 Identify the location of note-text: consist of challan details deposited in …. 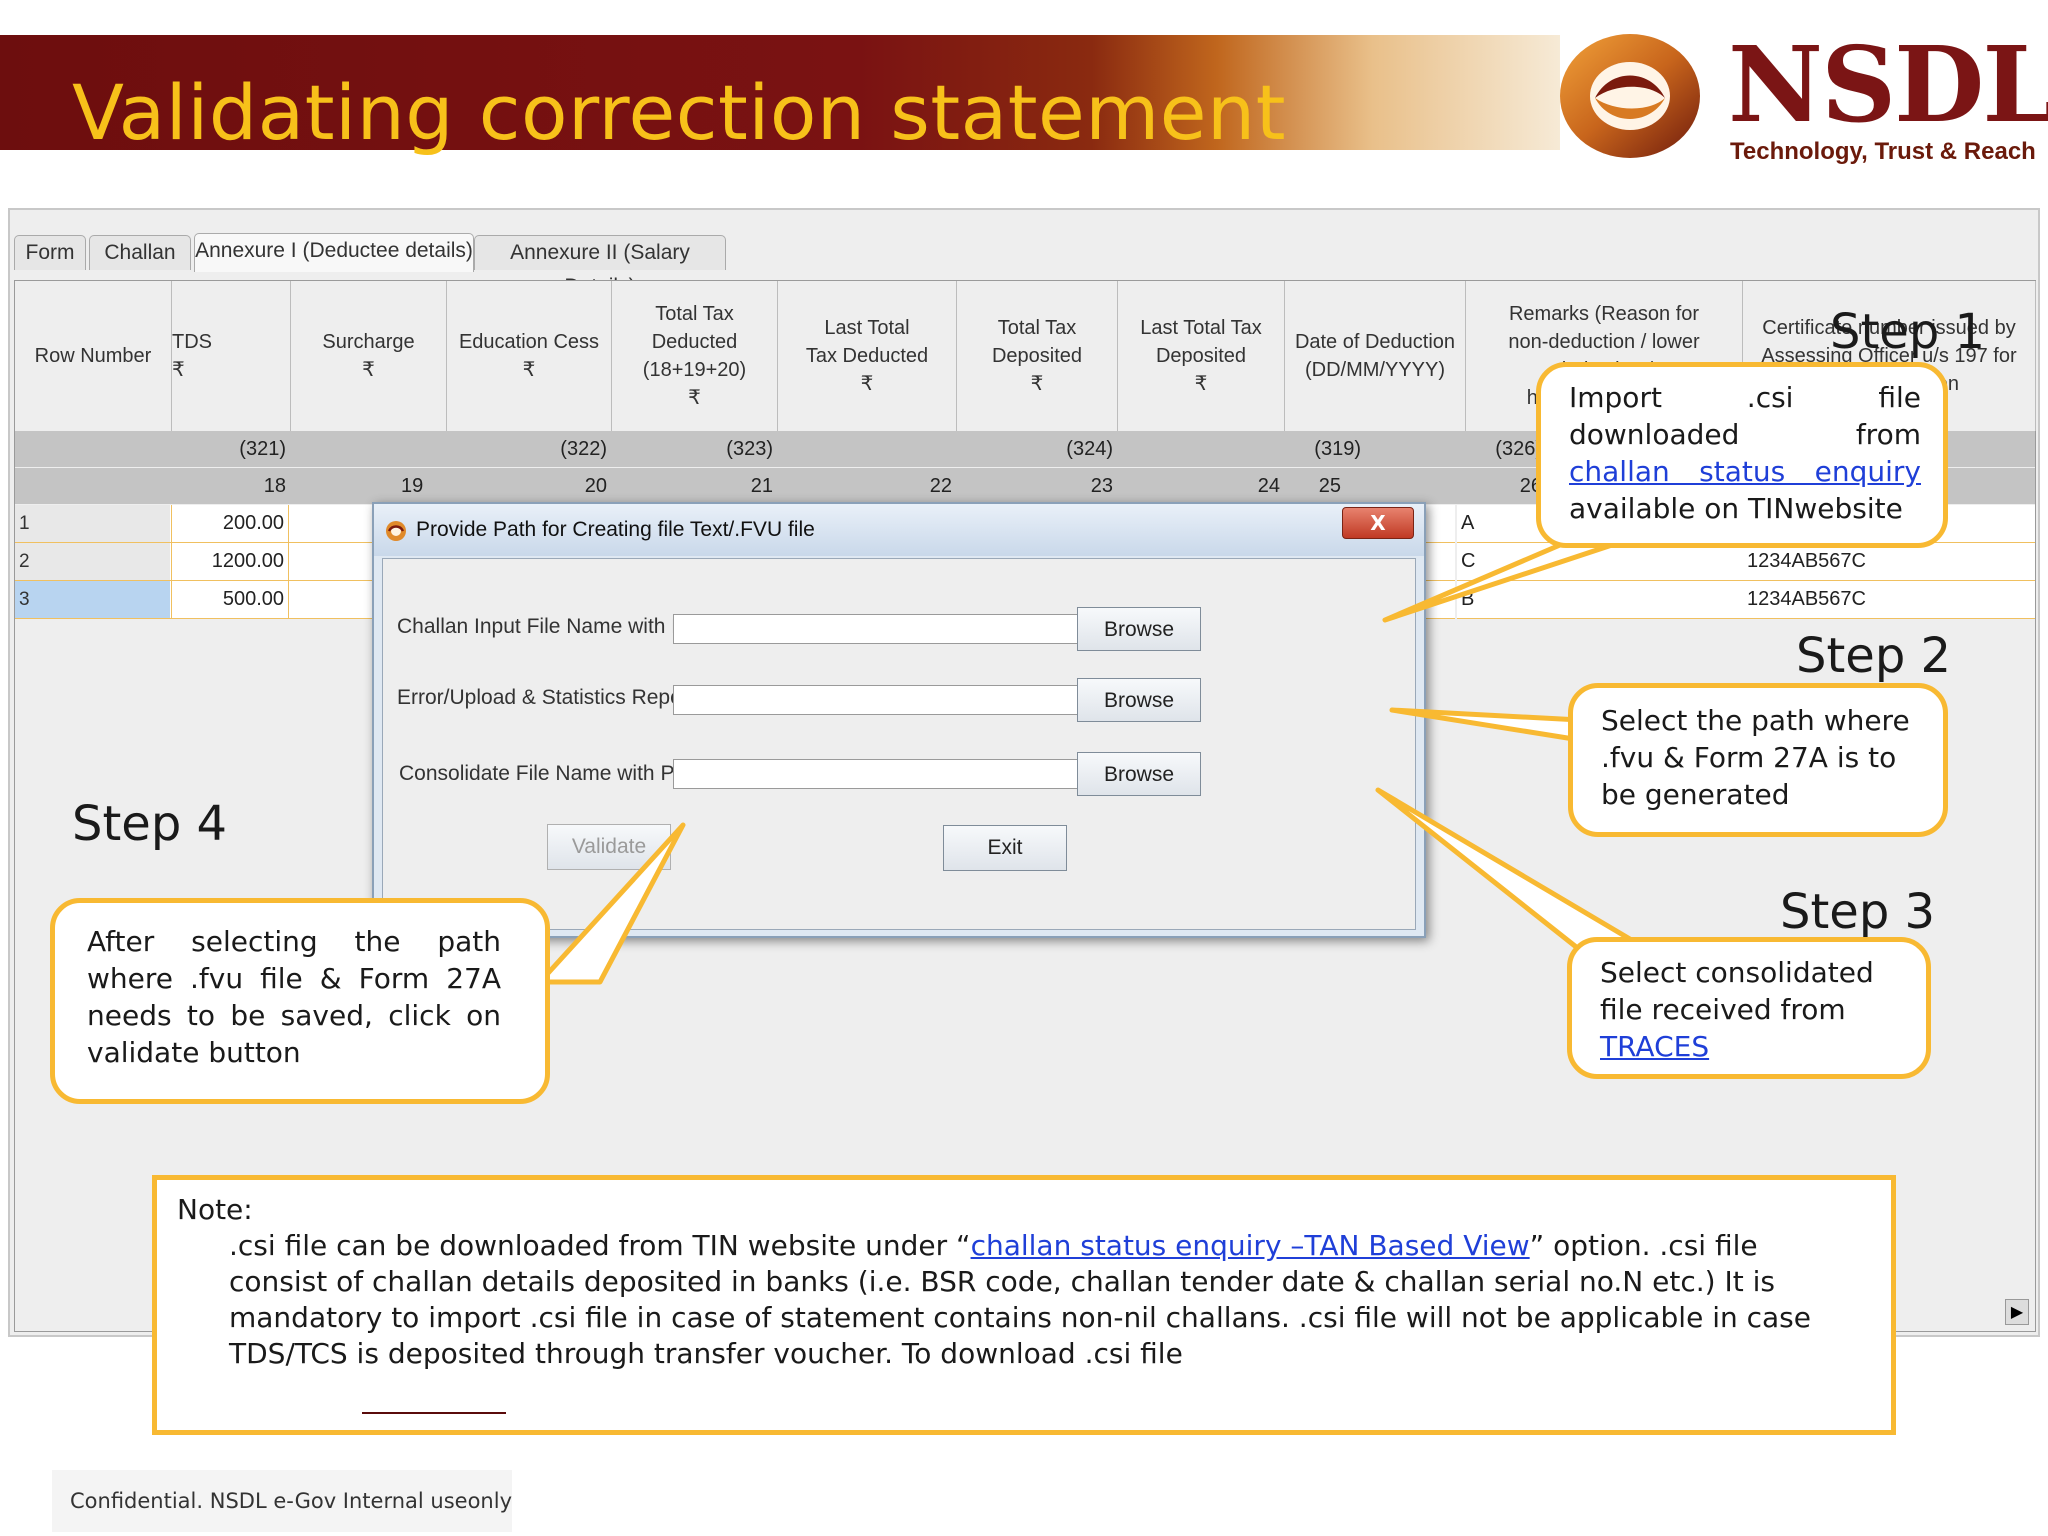
(1002, 1281).